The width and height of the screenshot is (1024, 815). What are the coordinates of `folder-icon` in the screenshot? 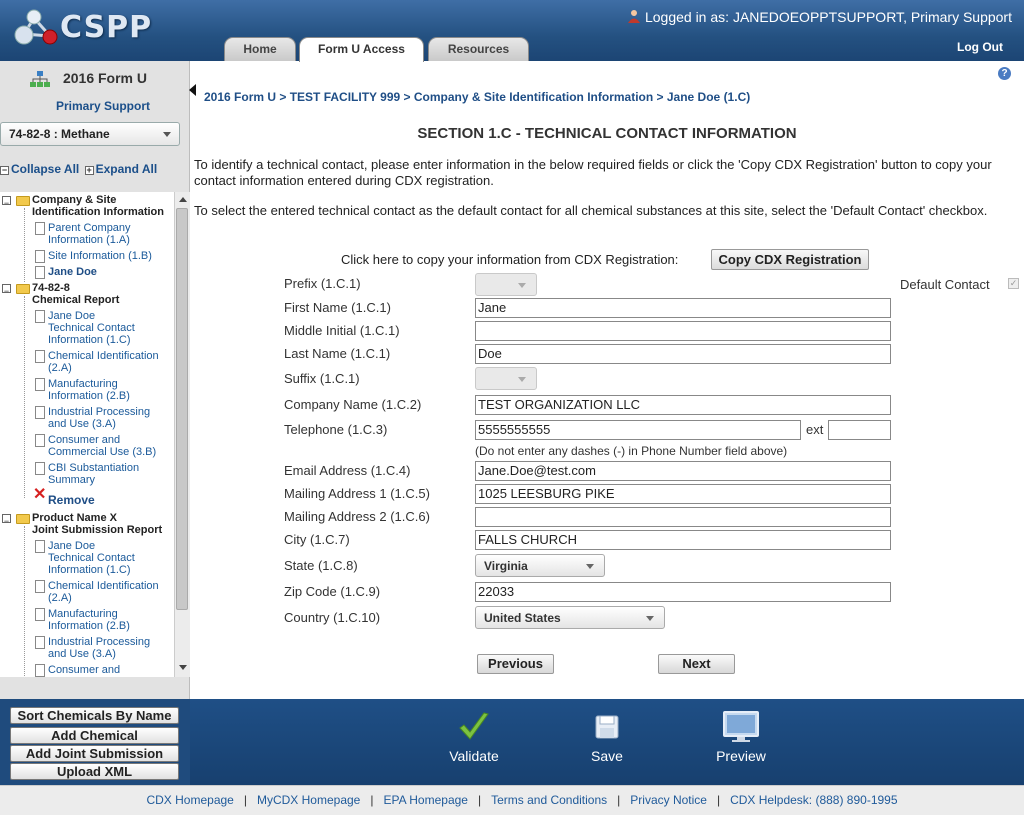 It's located at (23, 519).